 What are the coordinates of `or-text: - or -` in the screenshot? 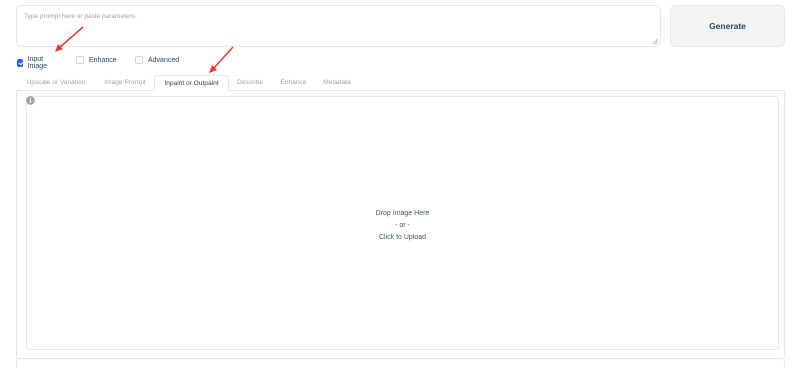 It's located at (402, 225).